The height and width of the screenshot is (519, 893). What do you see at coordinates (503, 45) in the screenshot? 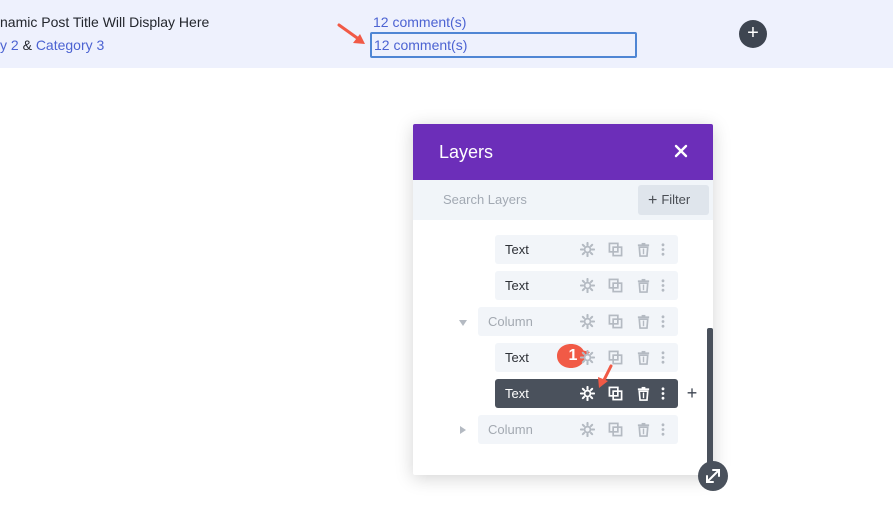
I see `comments-module-selected: 12 comment(s)` at bounding box center [503, 45].